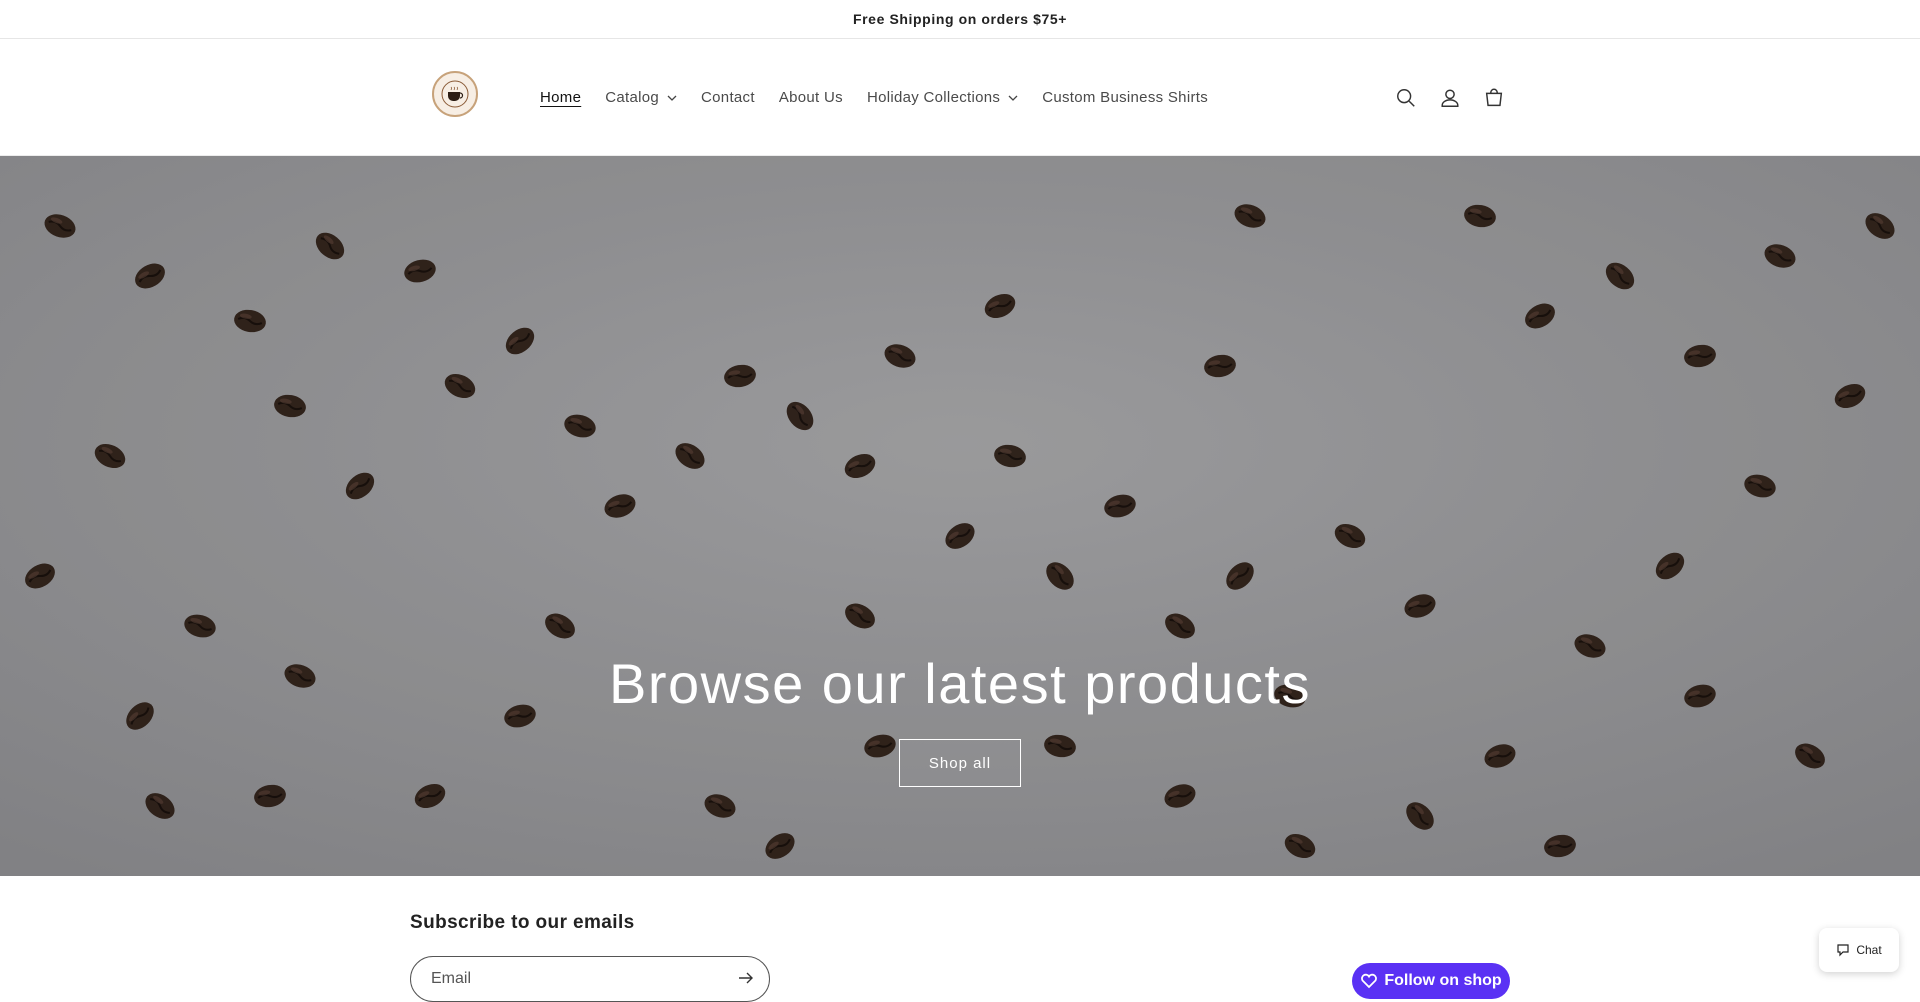  Describe the element at coordinates (451, 978) in the screenshot. I see `email-placeholder: Email` at that location.